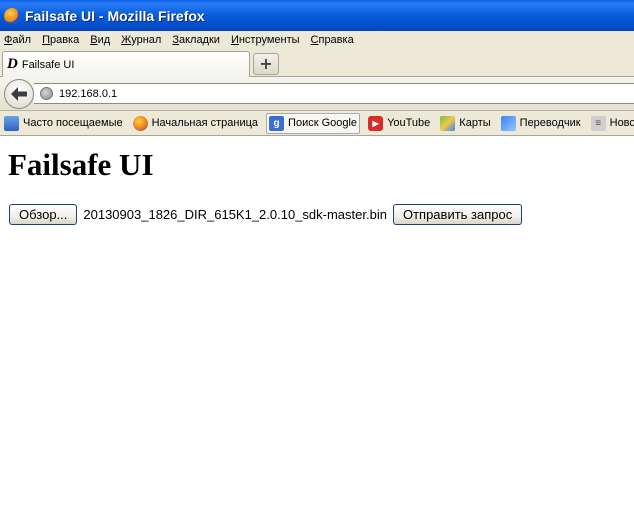  Describe the element at coordinates (115, 15) in the screenshot. I see `window-title: Failsafe UI - Mozilla Firefox` at that location.